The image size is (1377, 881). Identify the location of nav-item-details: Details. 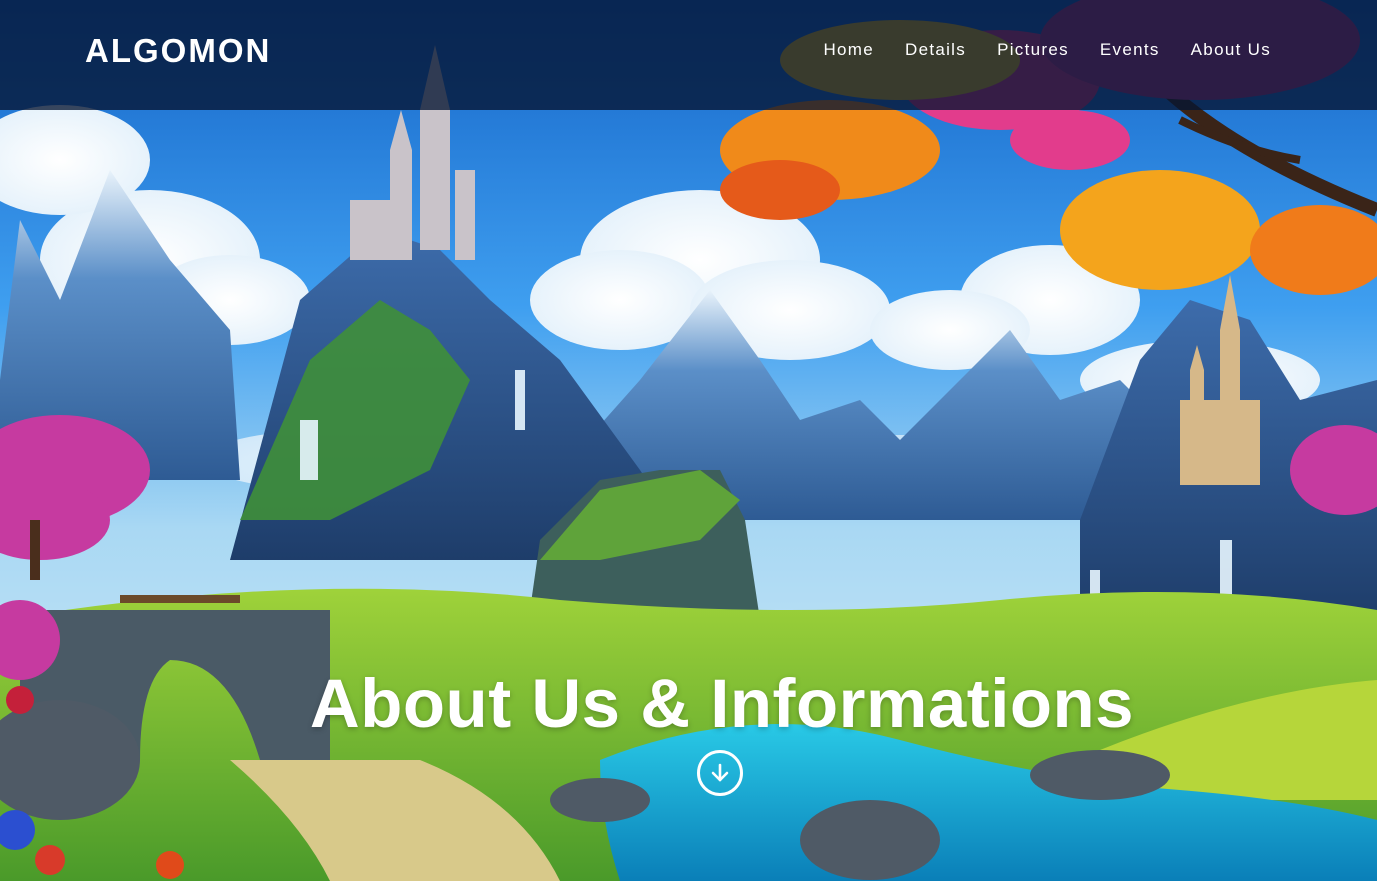
(935, 50).